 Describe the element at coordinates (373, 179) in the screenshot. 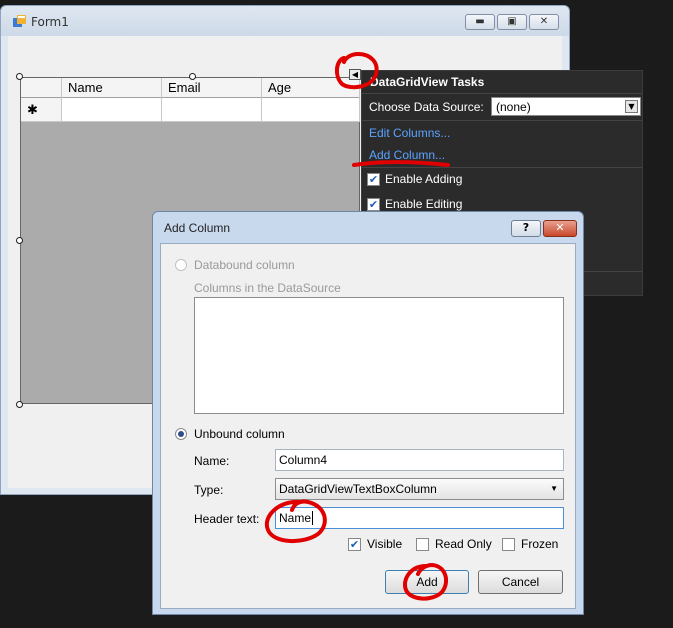

I see `enable-adding-checkbox: ✔` at that location.